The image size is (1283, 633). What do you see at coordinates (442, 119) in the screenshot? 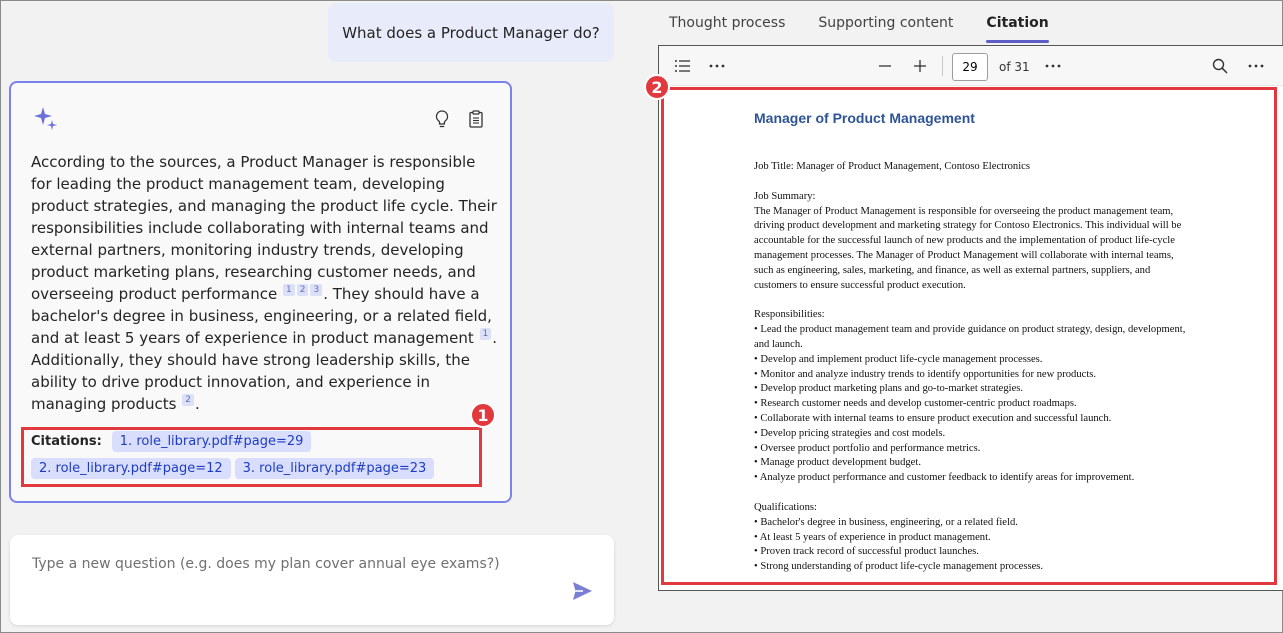
I see `lightbulb-icon` at bounding box center [442, 119].